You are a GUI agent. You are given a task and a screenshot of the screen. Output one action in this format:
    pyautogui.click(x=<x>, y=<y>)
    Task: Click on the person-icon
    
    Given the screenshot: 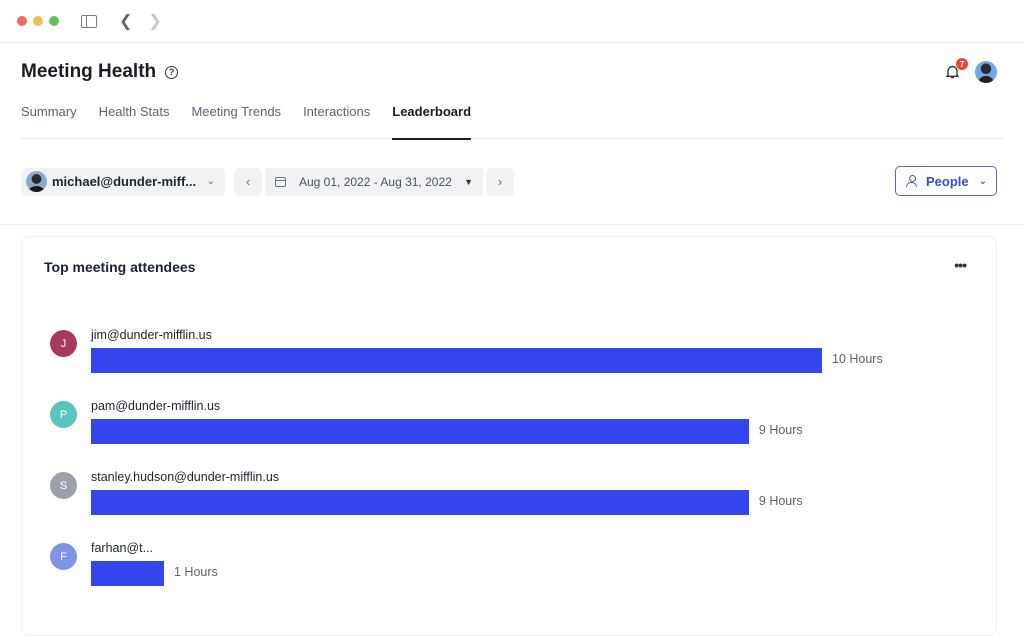 What is the action you would take?
    pyautogui.click(x=911, y=181)
    